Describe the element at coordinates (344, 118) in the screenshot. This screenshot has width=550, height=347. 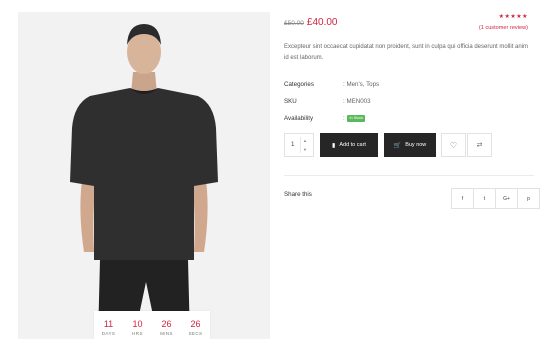
I see `availability-colon: :` at that location.